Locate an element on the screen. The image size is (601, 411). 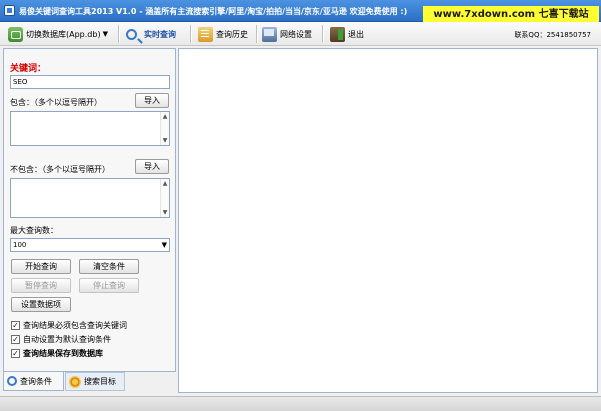
exit-button: 退出 is located at coordinates (347, 34).